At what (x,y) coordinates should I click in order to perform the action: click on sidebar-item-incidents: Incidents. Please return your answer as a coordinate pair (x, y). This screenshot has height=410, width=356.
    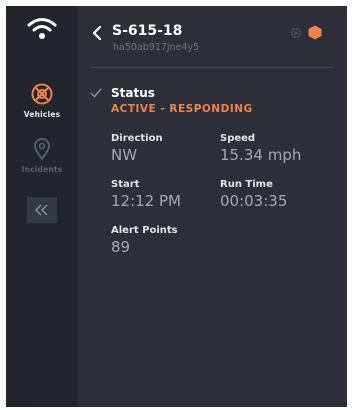
    Looking at the image, I should click on (42, 155).